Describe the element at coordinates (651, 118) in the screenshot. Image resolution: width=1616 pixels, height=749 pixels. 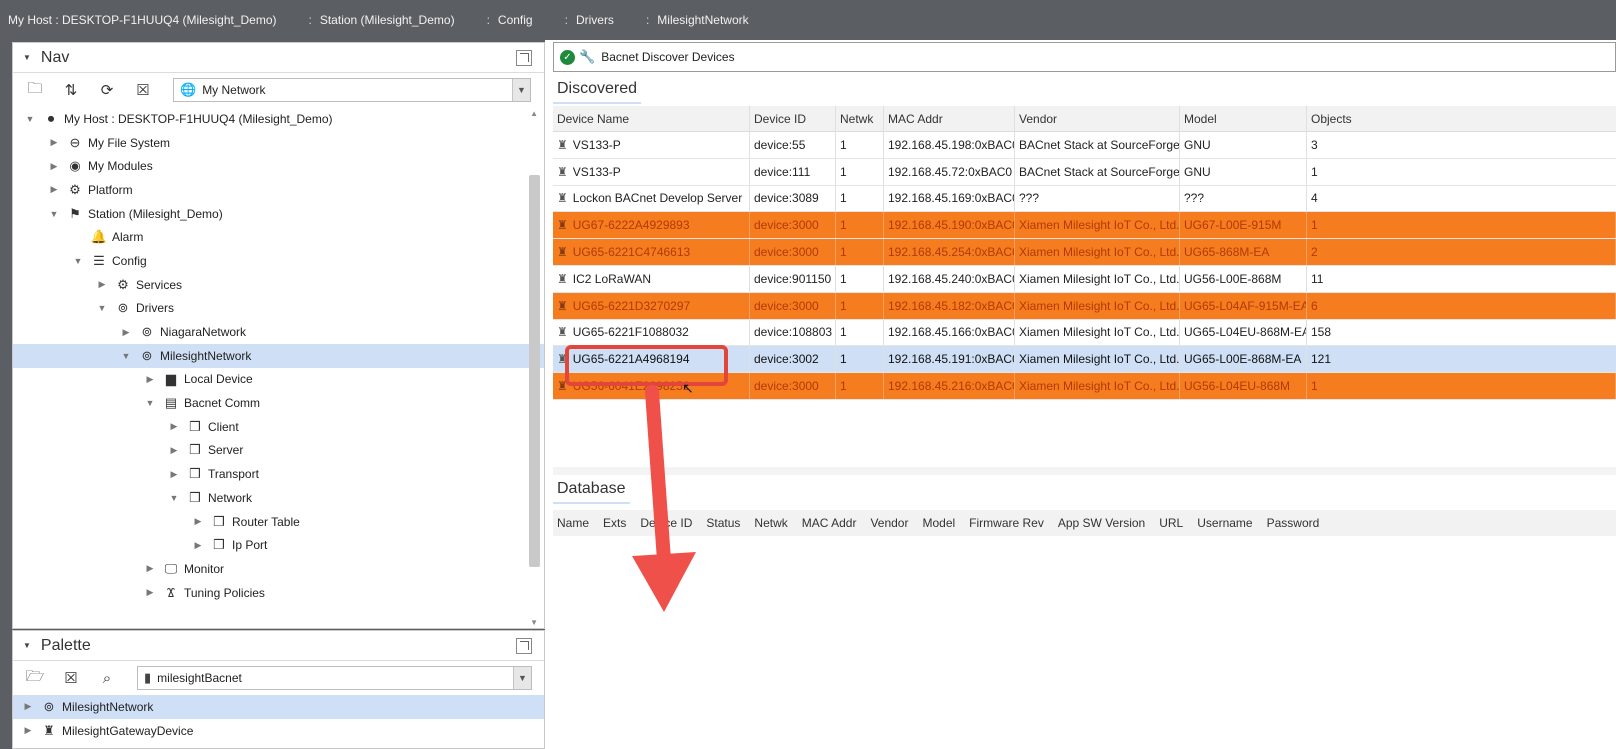
I see `column-header: Device Name` at that location.